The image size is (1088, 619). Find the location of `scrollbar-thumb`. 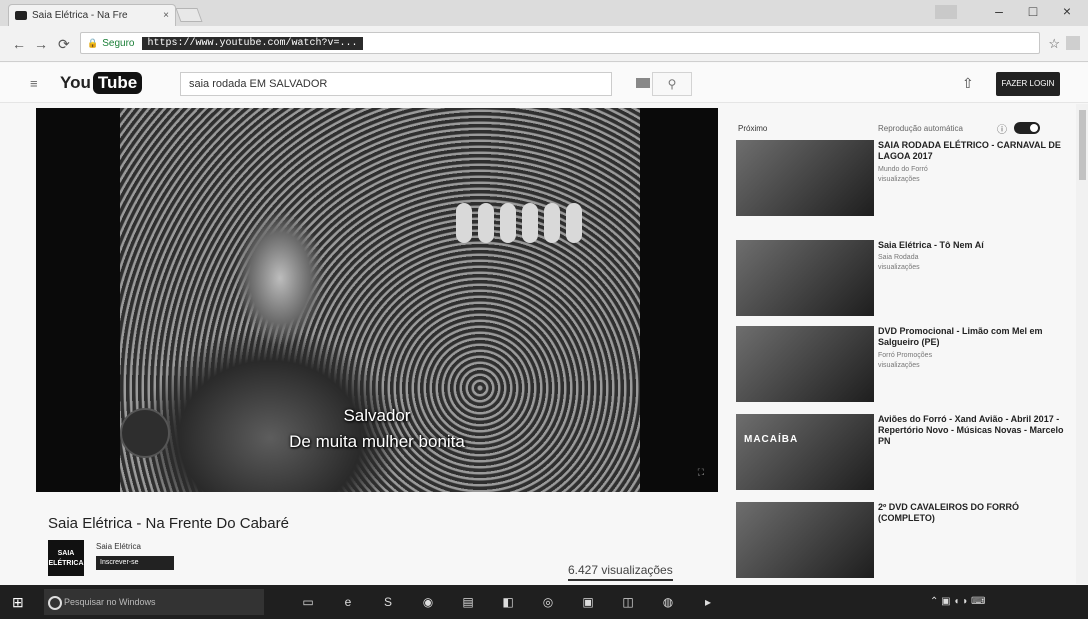

scrollbar-thumb is located at coordinates (1082, 145).